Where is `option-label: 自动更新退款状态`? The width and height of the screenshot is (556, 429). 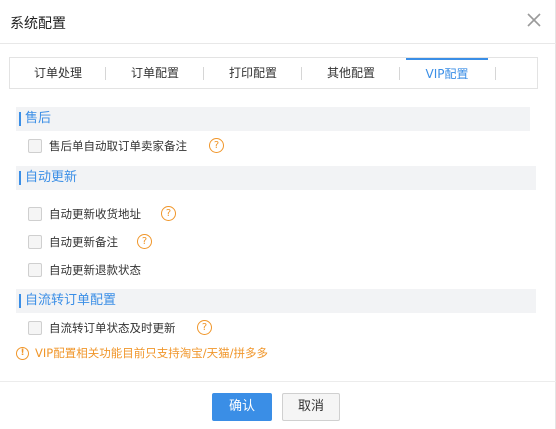
option-label: 自动更新退款状态 is located at coordinates (95, 270).